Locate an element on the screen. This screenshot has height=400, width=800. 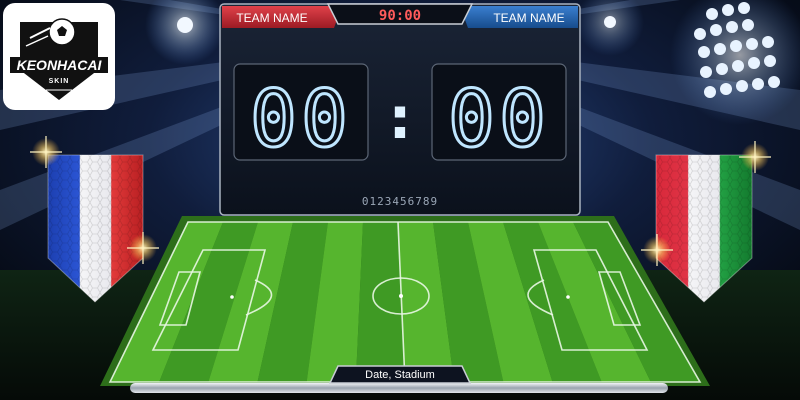
digit-sample: 0123456789 is located at coordinates (400, 201).